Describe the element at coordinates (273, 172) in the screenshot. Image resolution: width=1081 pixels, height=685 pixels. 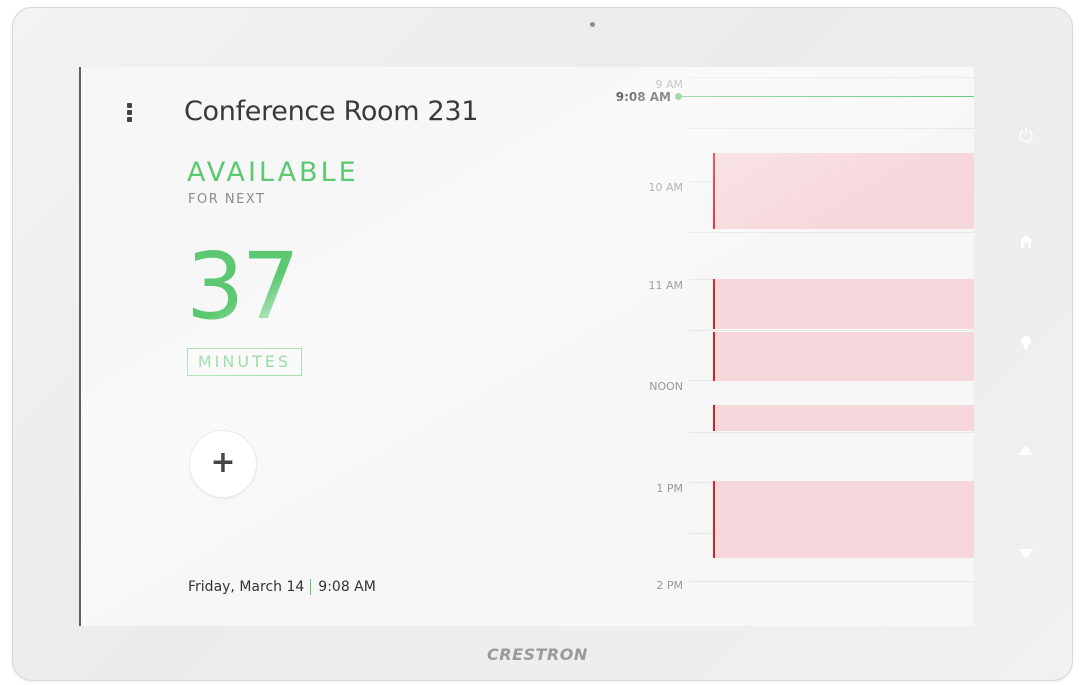
I see `availability-status: AVAILABLE` at that location.